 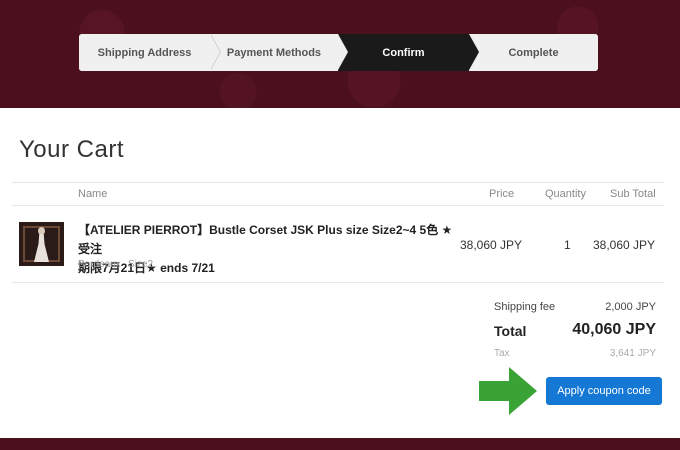 I want to click on column-header-subtotal: Sub Total, so click(x=633, y=194).